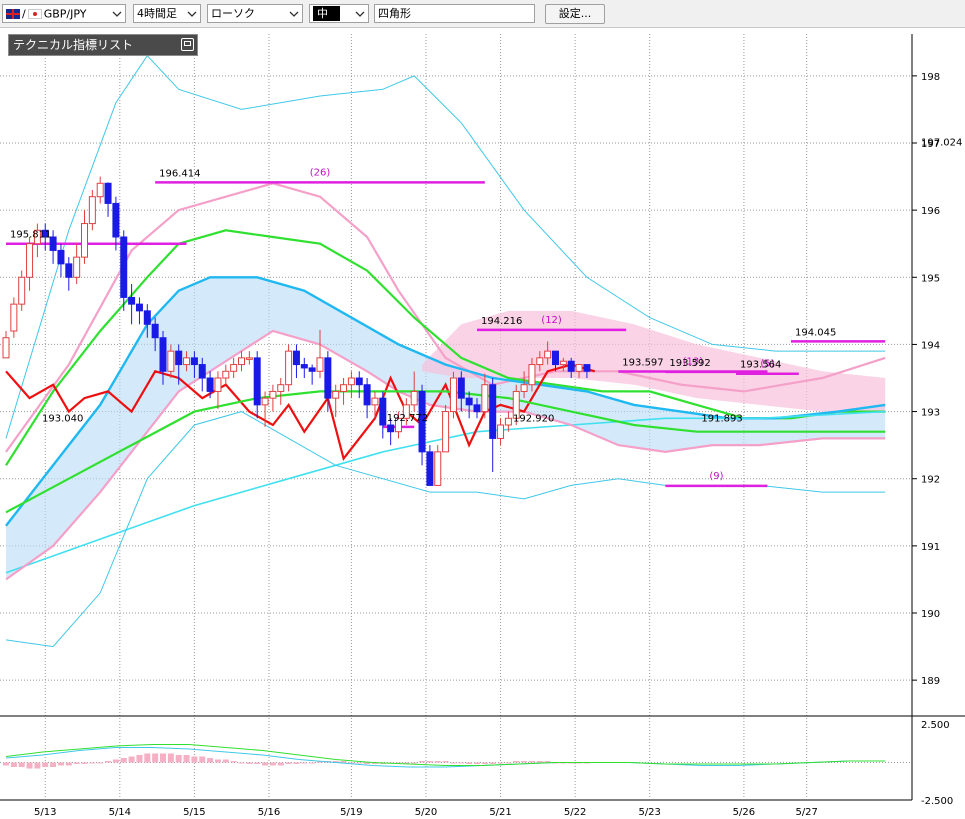 This screenshot has width=965, height=819. What do you see at coordinates (62, 419) in the screenshot?
I see `low-price-label: 193.040` at bounding box center [62, 419].